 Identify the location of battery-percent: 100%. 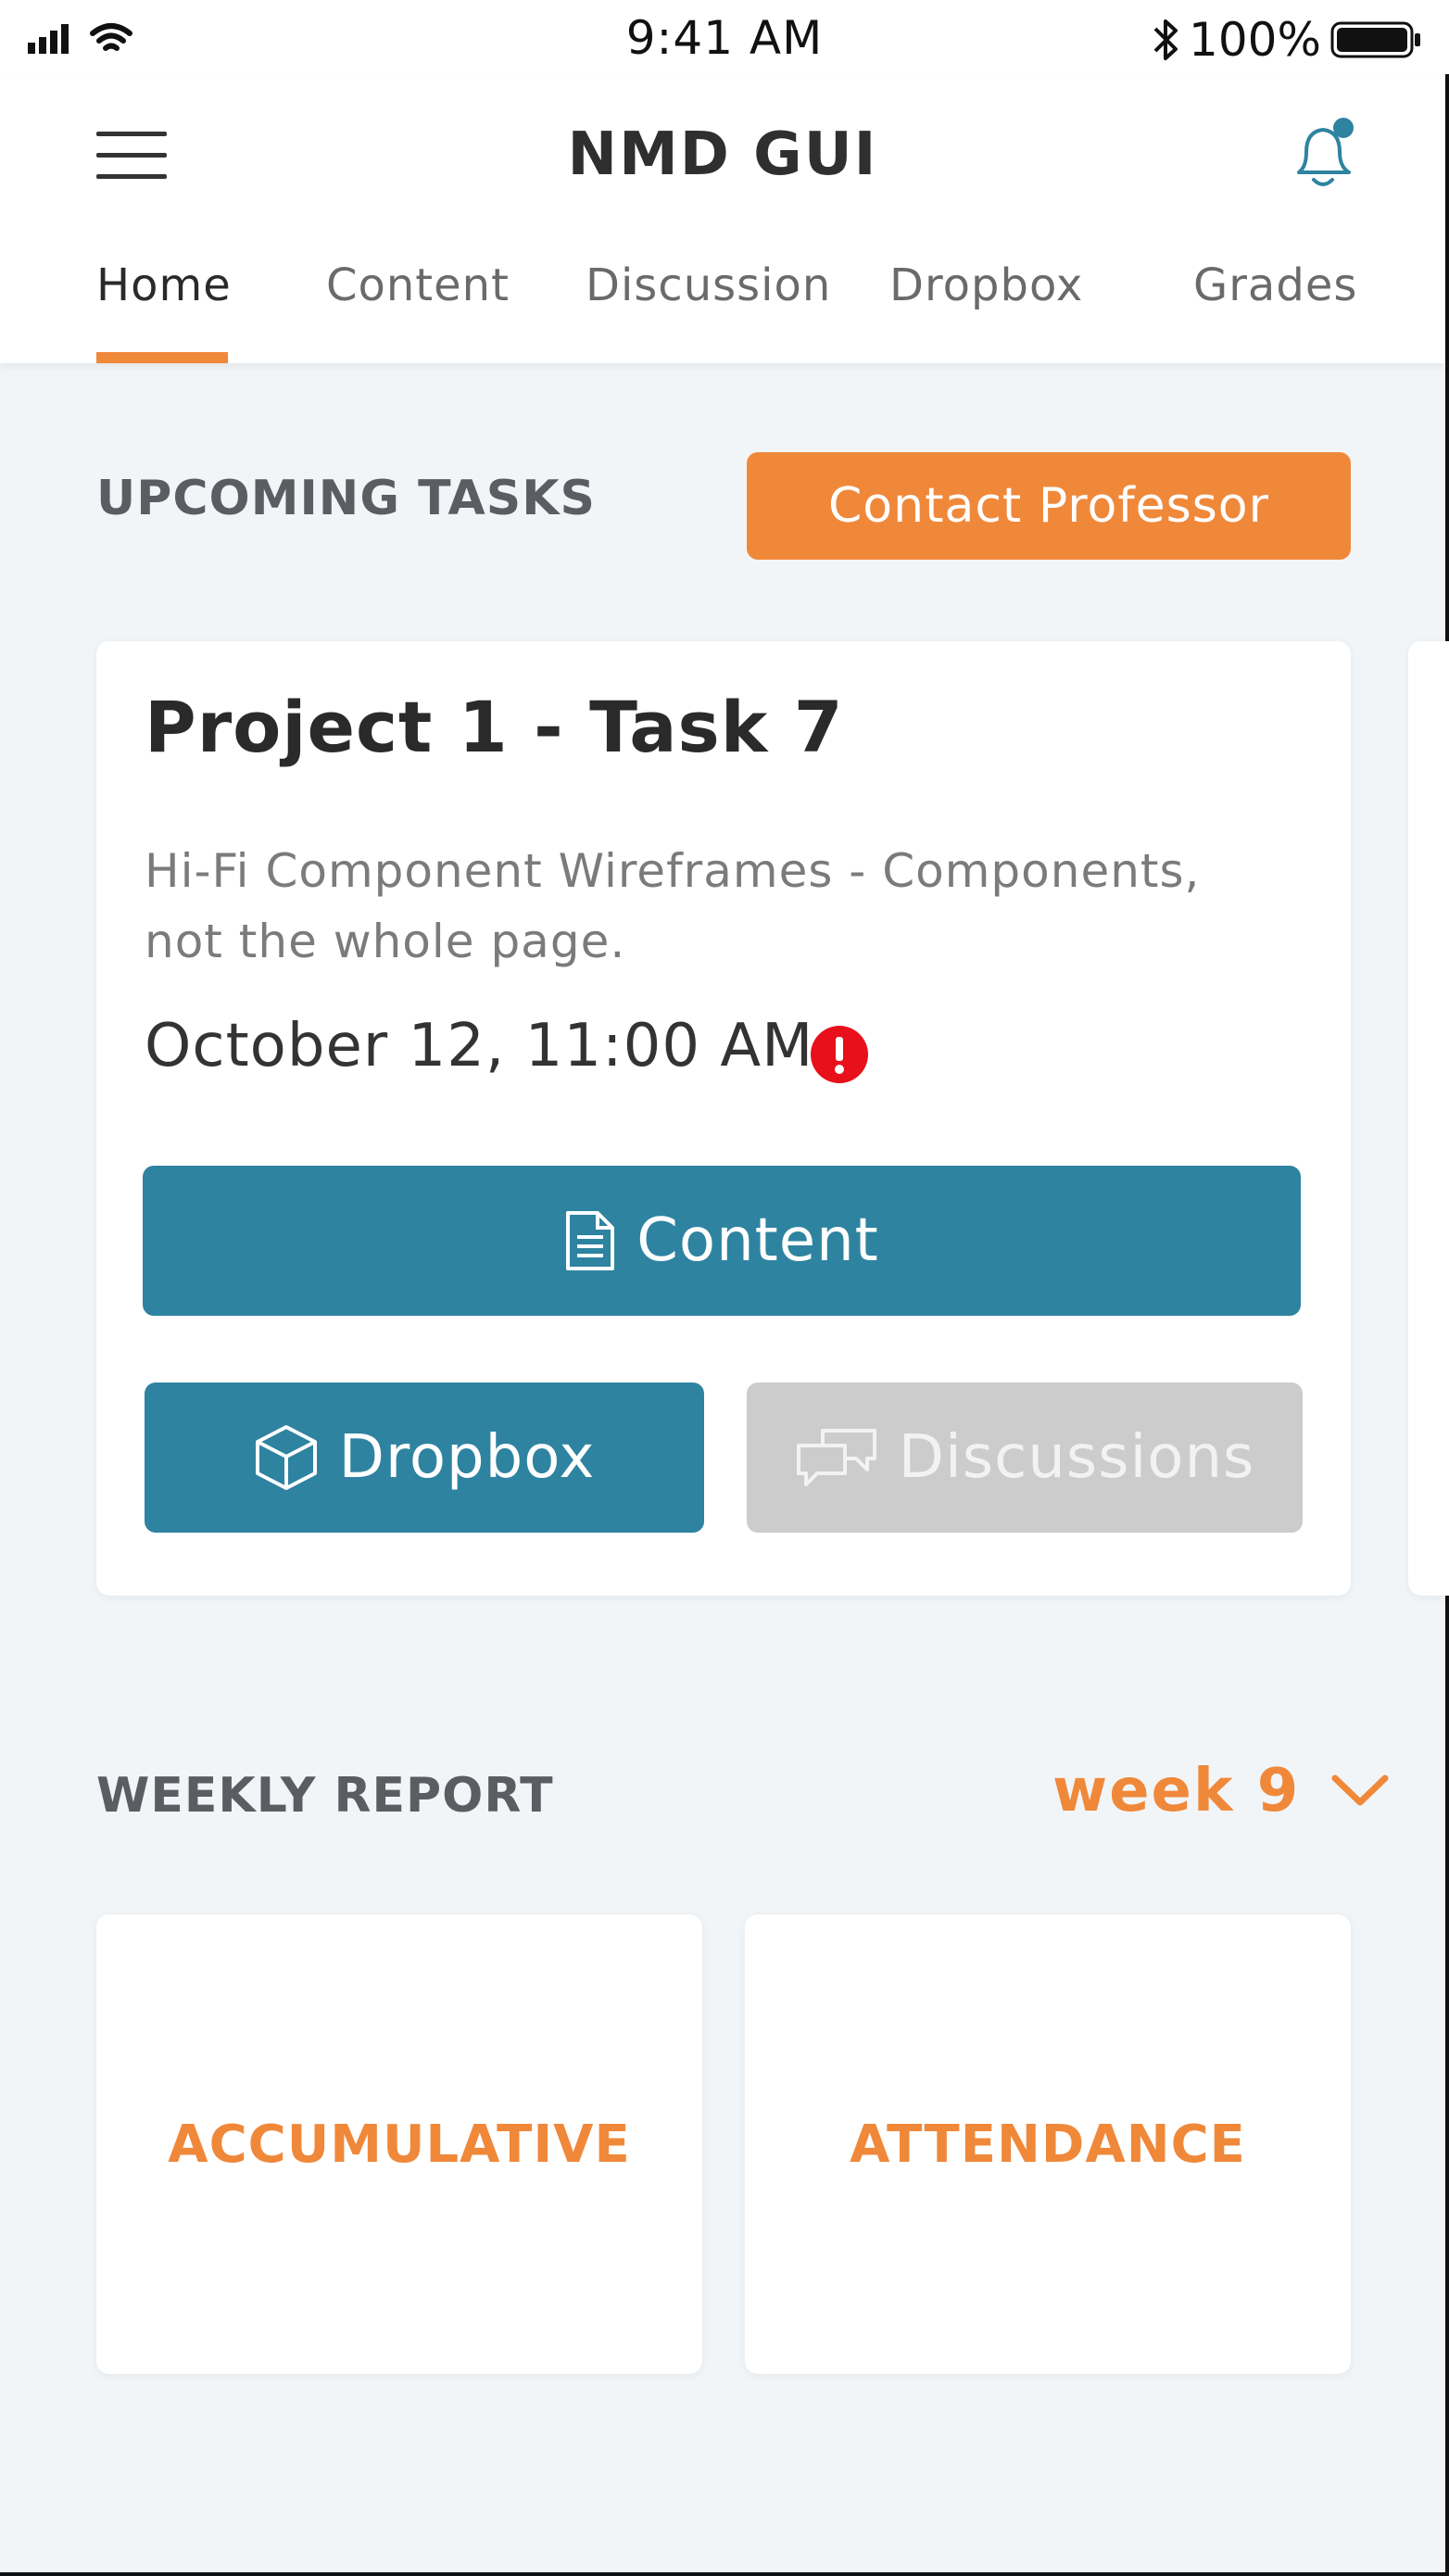
(1255, 40).